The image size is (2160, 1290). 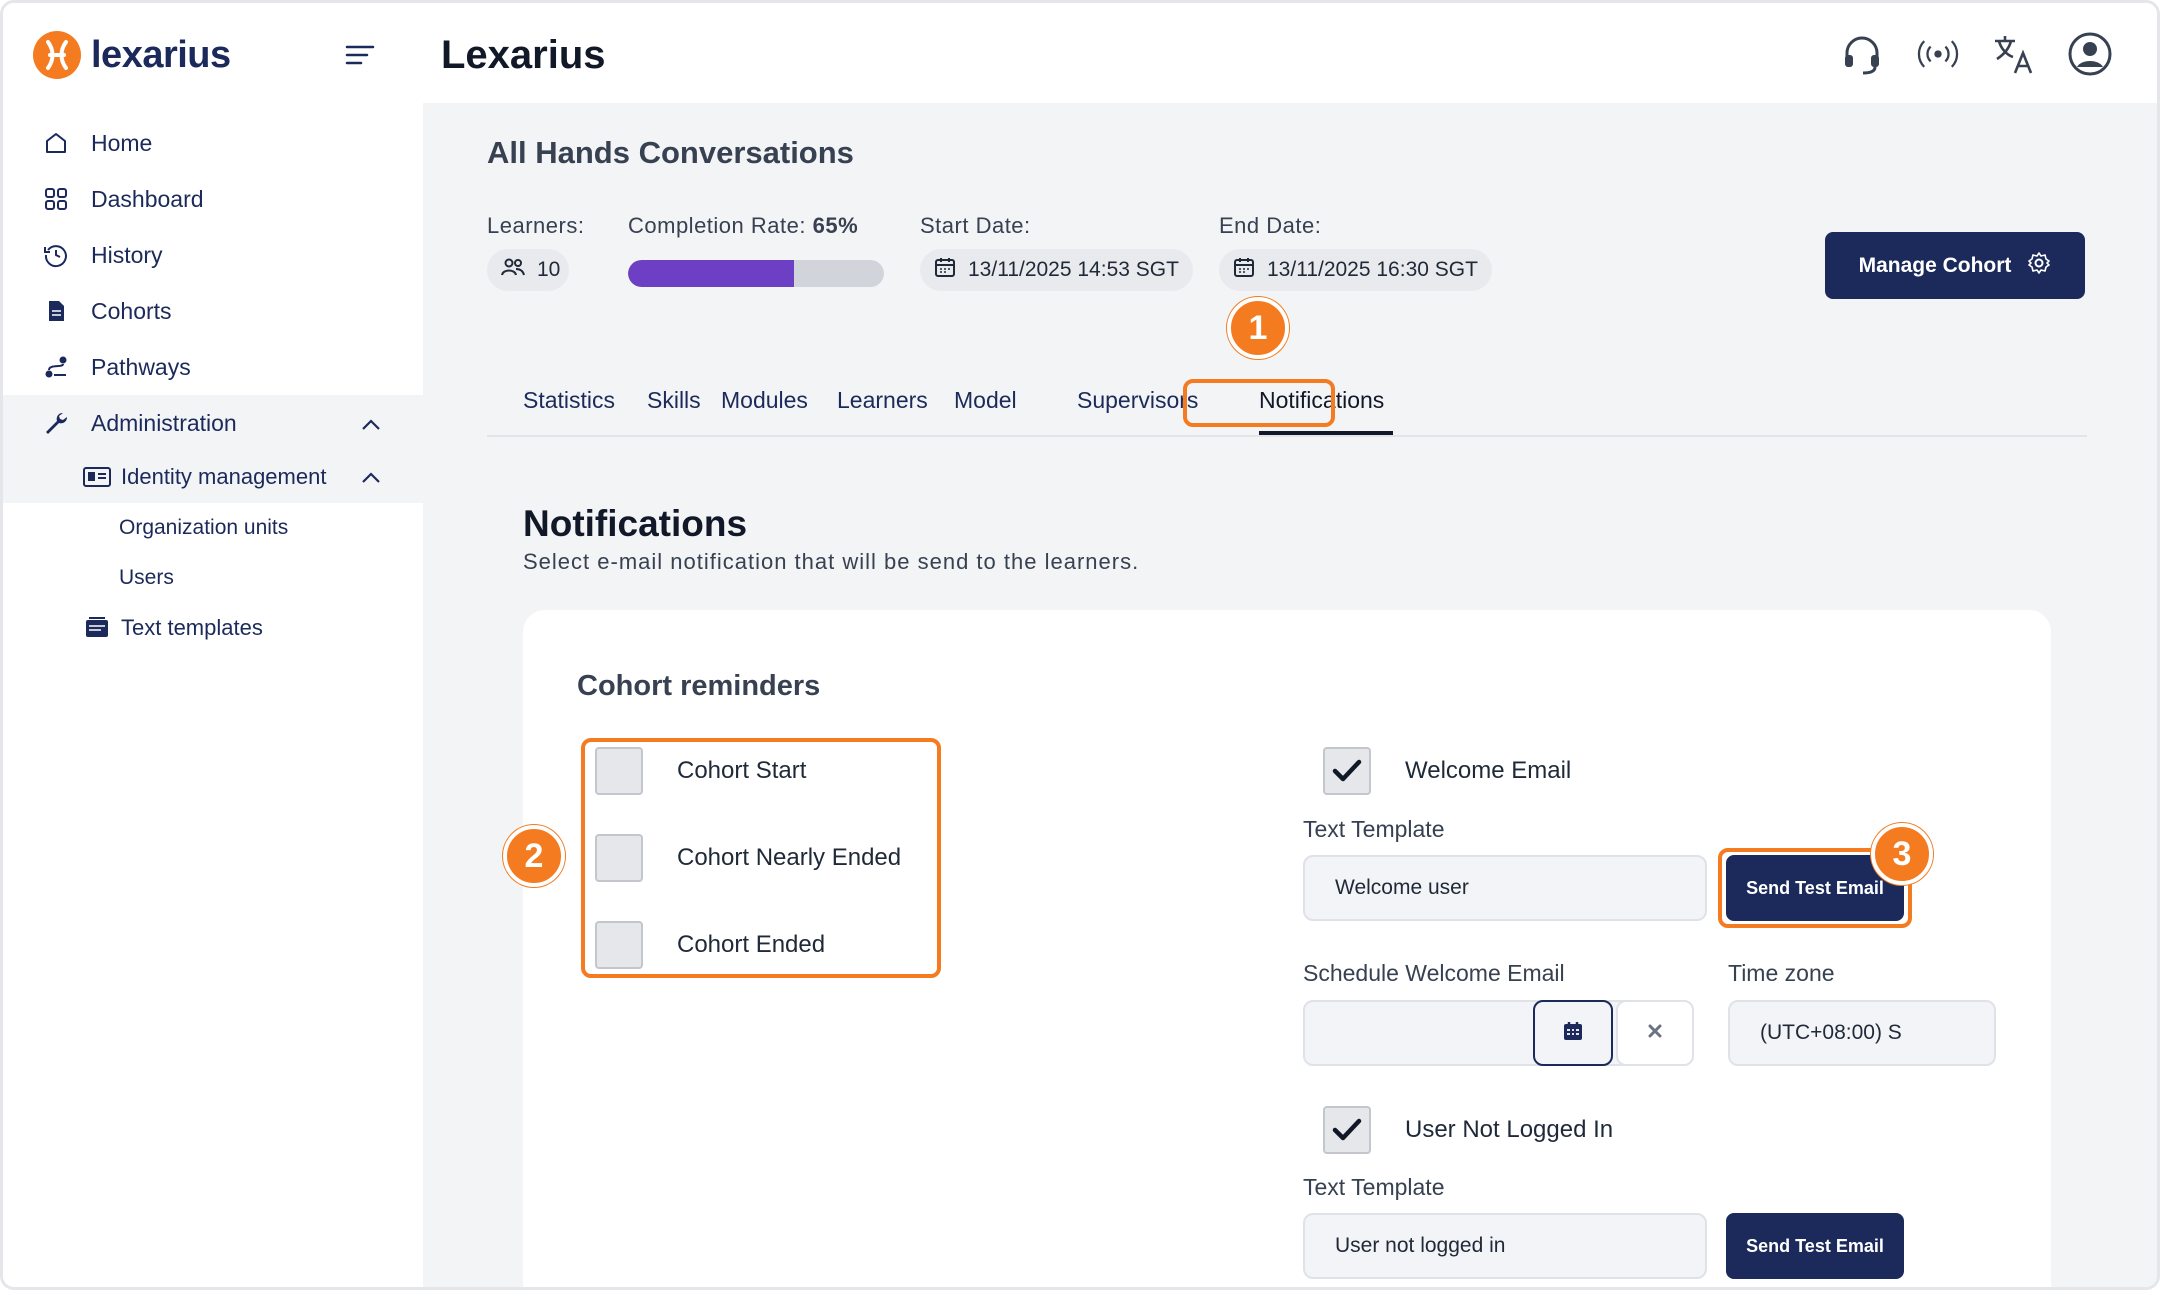 What do you see at coordinates (213, 578) in the screenshot?
I see `sidebar-item-users: Users` at bounding box center [213, 578].